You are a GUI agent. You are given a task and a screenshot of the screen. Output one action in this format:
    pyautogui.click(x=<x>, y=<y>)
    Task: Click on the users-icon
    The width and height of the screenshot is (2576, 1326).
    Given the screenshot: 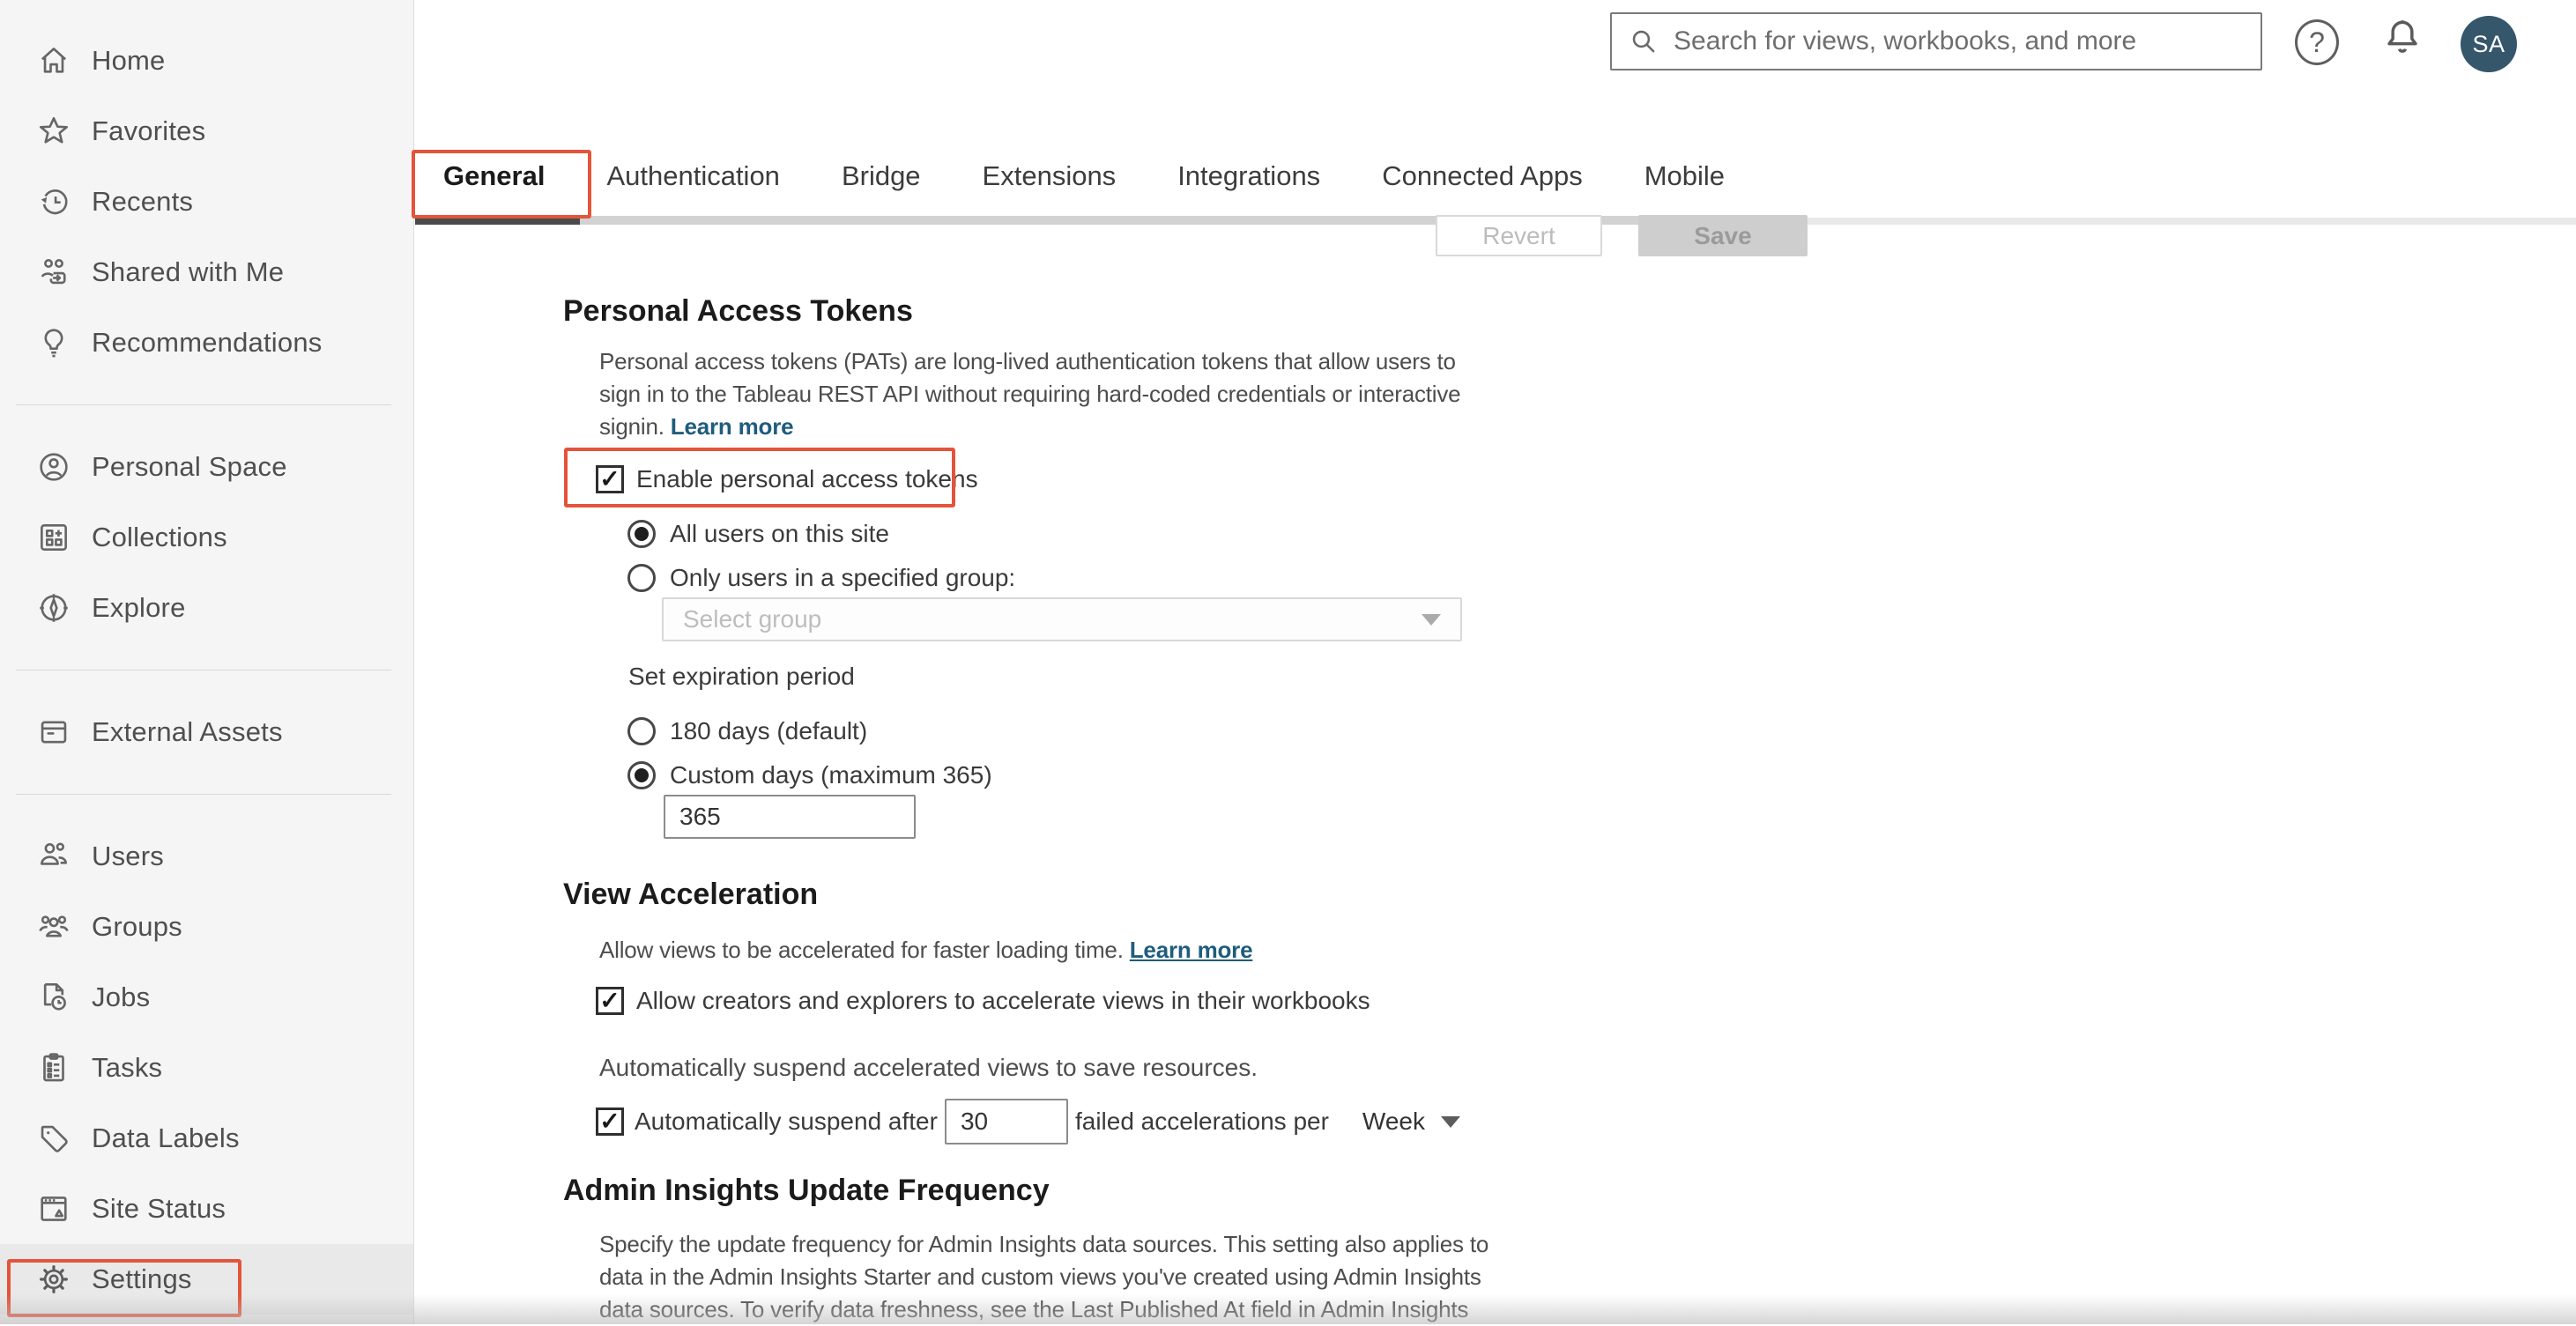 What is the action you would take?
    pyautogui.click(x=53, y=856)
    